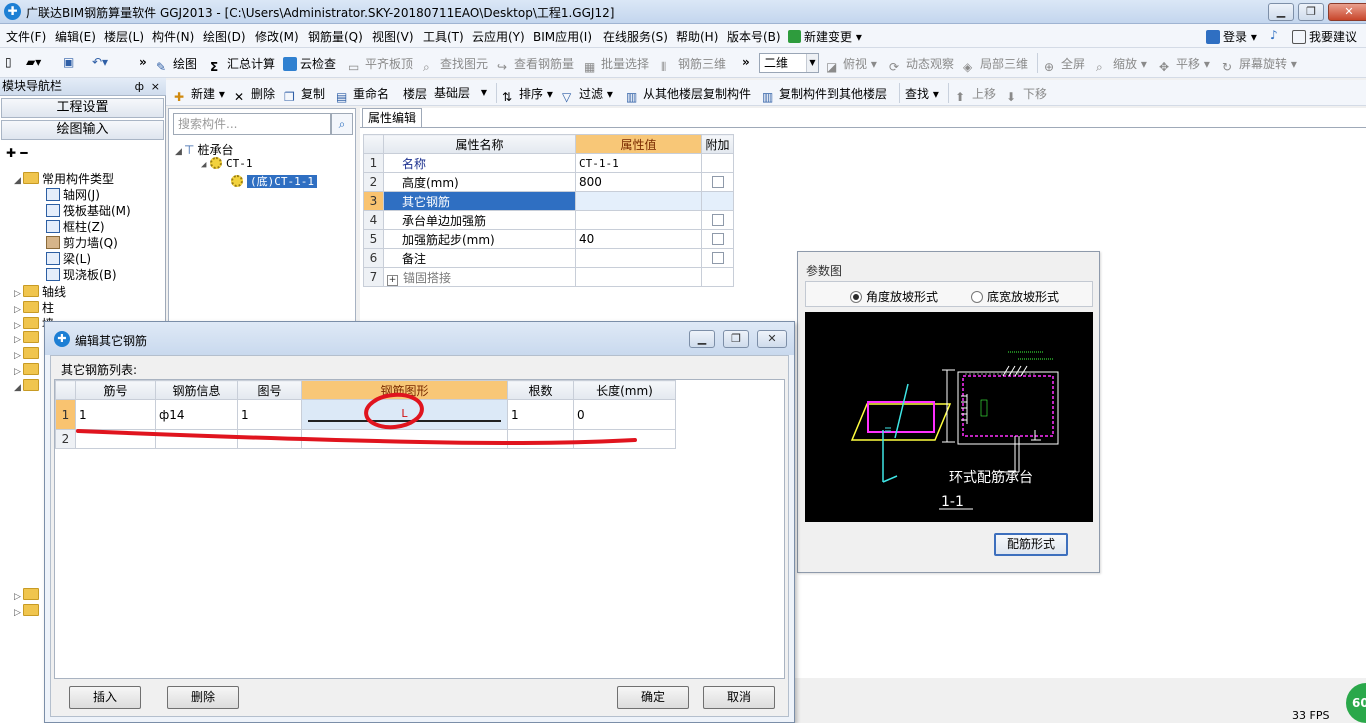 The width and height of the screenshot is (1366, 723). What do you see at coordinates (624, 414) in the screenshot?
I see `cell-length: 0` at bounding box center [624, 414].